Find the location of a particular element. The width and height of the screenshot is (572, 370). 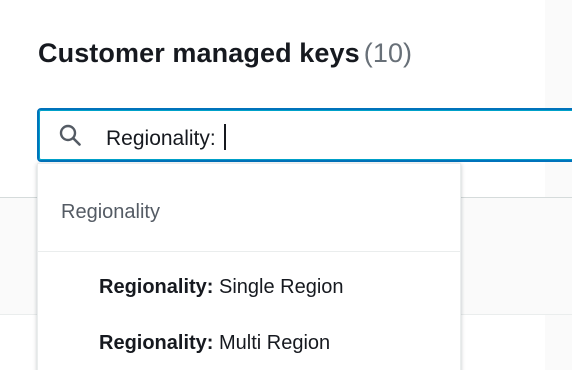

suggestion-option-text: Regionality: Multi Region is located at coordinates (214, 343).